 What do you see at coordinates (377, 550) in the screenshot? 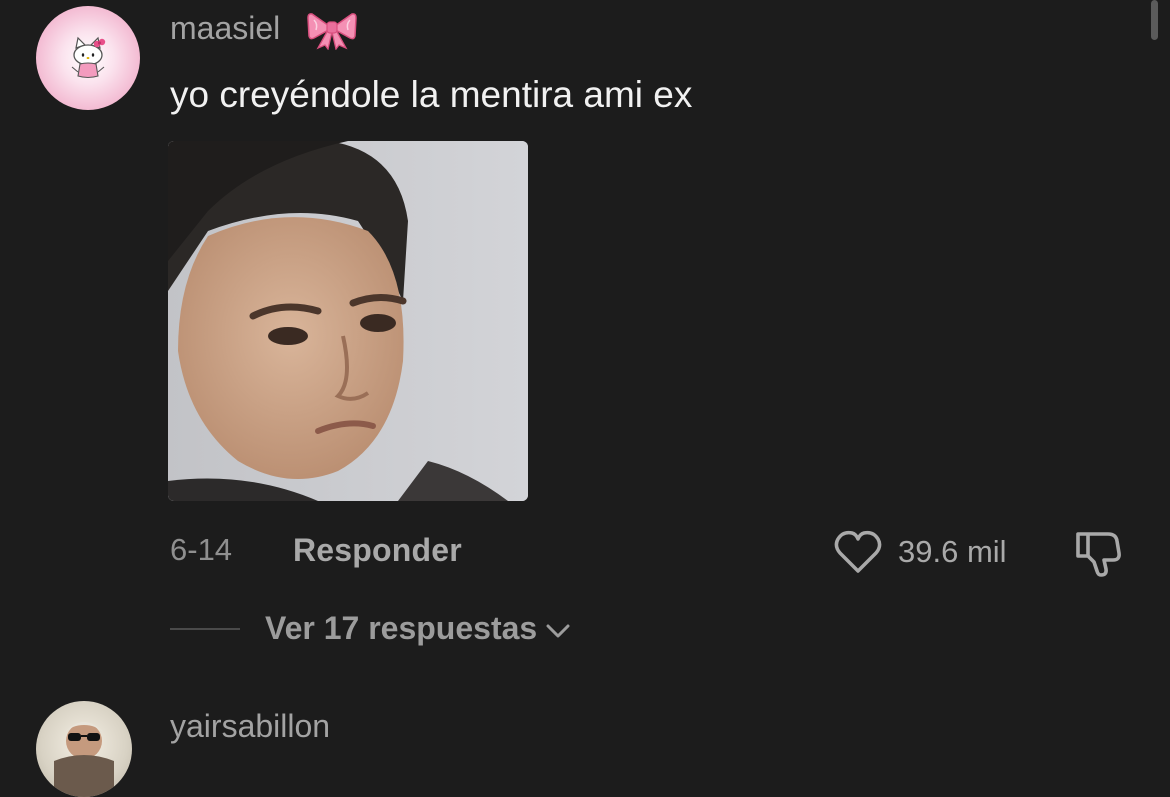
I see `reply-button: Responder` at bounding box center [377, 550].